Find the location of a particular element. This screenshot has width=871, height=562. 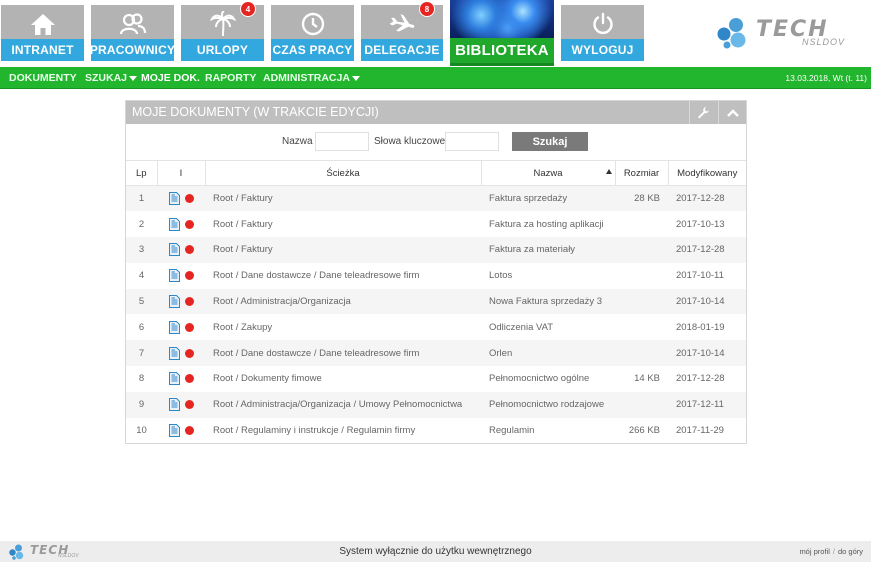

tile-wyloguj: WYLOGUJ is located at coordinates (602, 33).